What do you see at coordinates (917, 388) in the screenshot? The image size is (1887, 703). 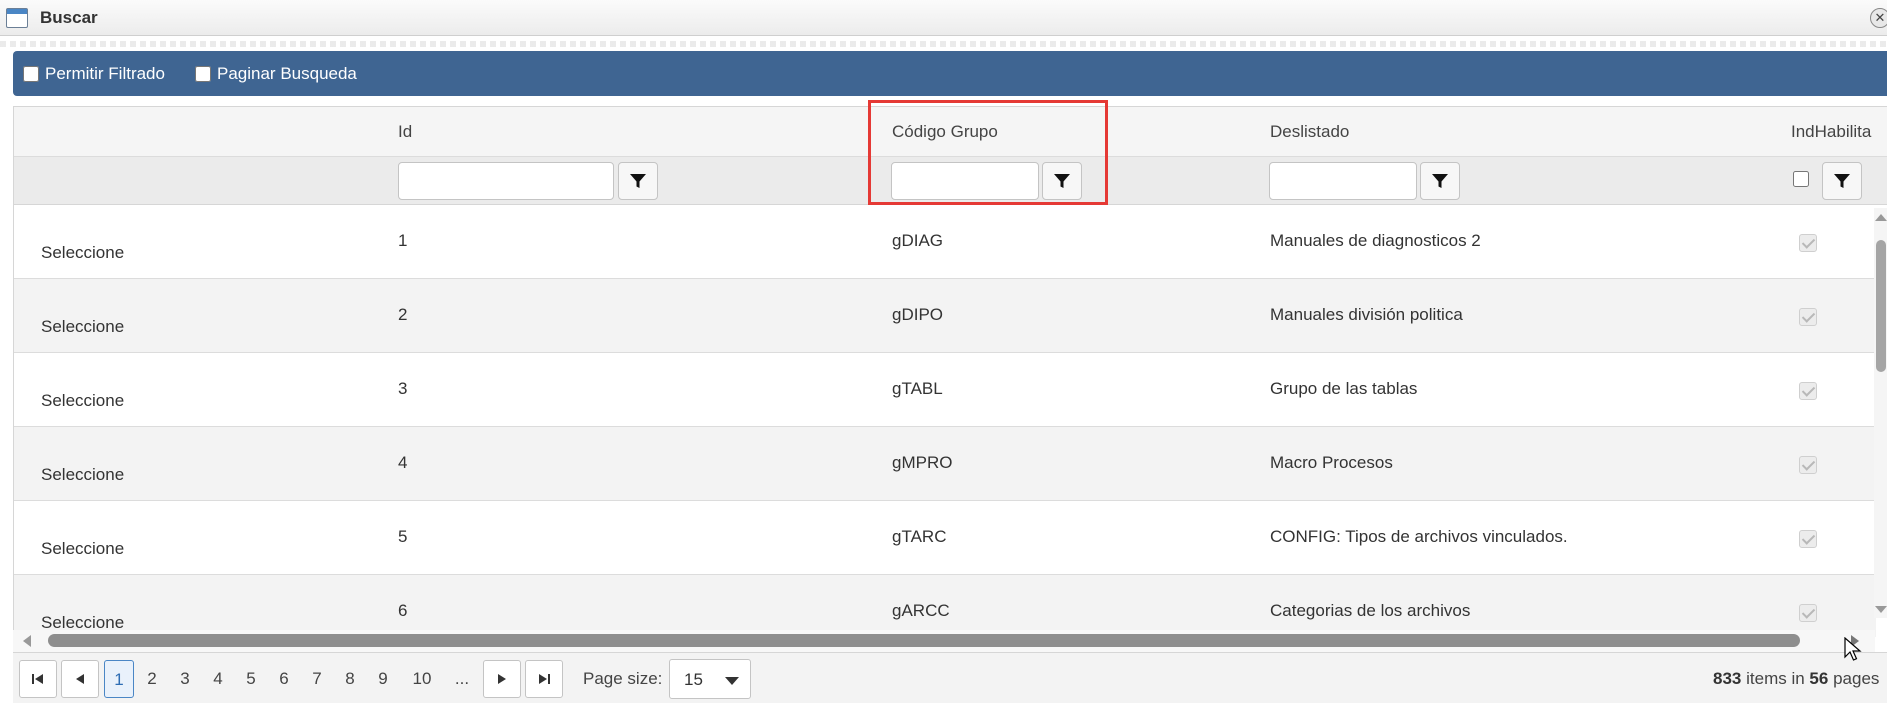 I see `cell-codigo-grupo: gTABL` at bounding box center [917, 388].